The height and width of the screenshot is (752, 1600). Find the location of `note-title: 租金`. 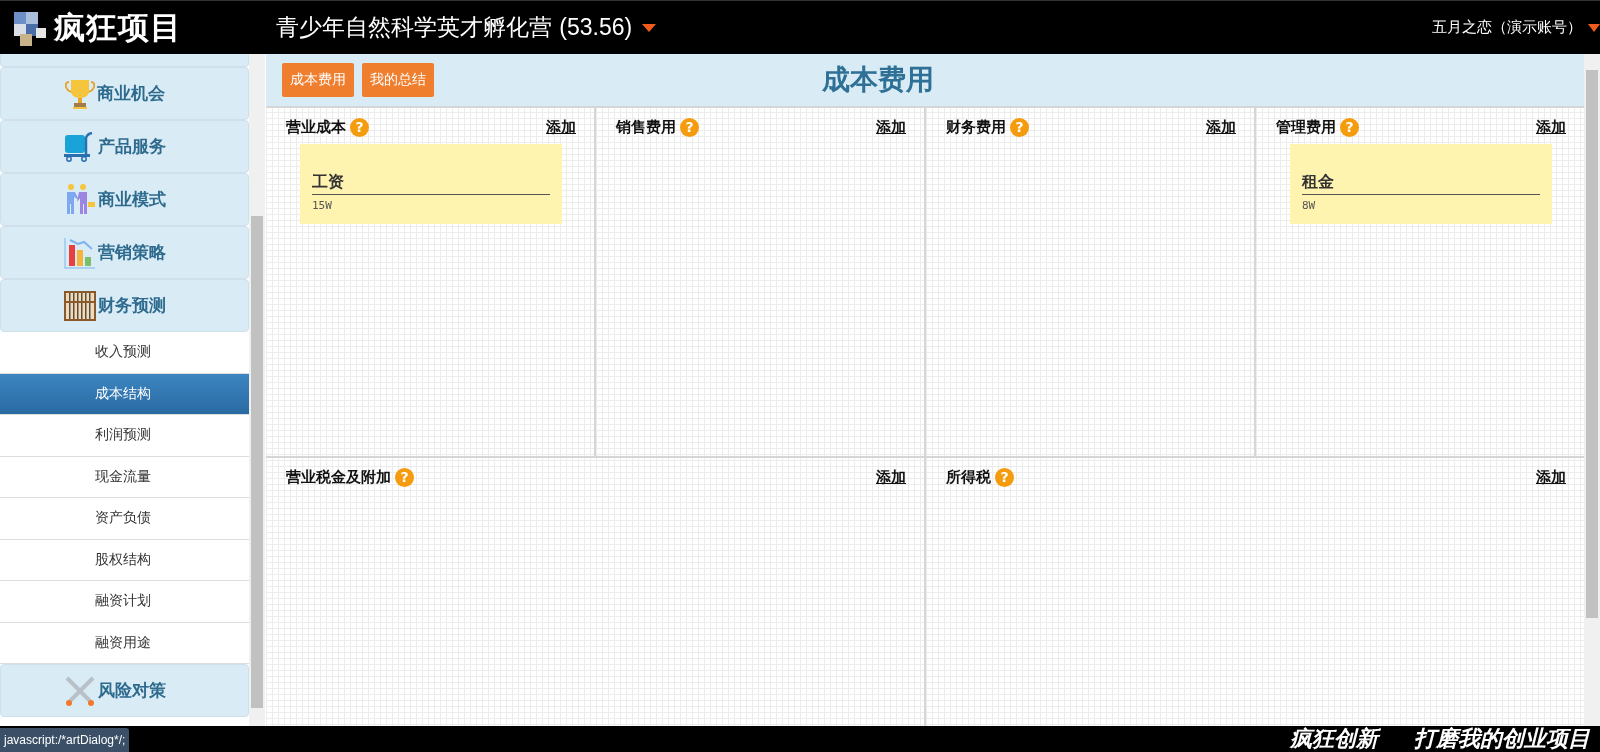

note-title: 租金 is located at coordinates (1421, 183).